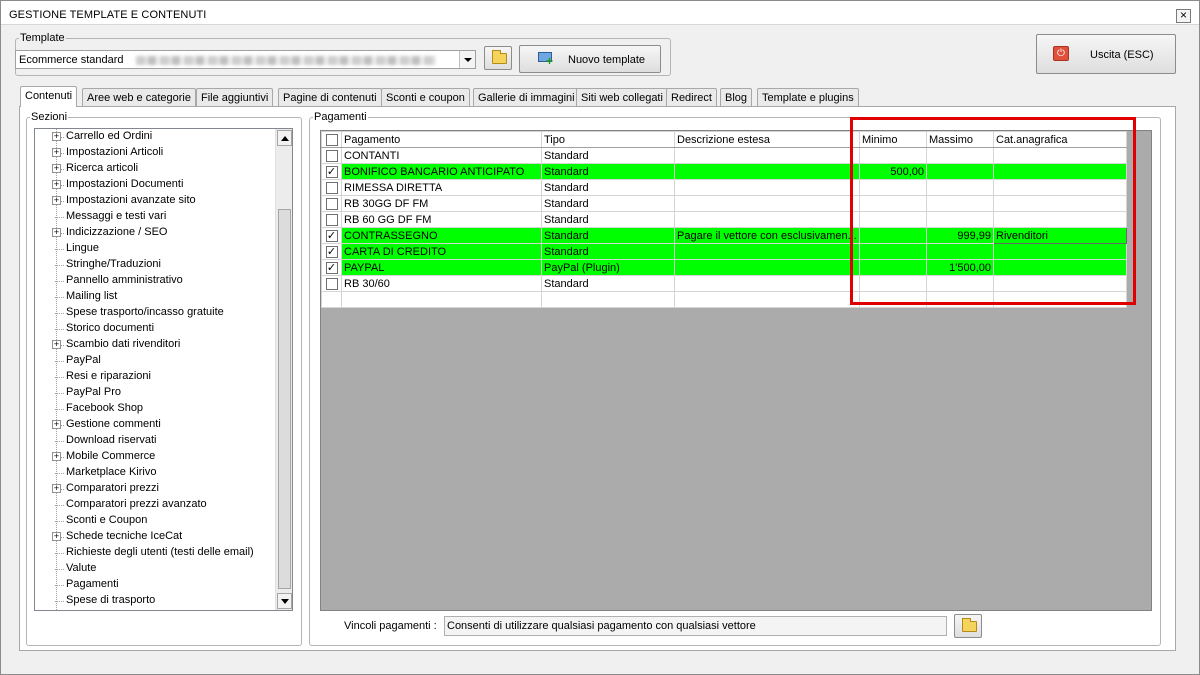 The height and width of the screenshot is (675, 1200). I want to click on tab-siti-web-collegati: Siti web collegati, so click(622, 97).